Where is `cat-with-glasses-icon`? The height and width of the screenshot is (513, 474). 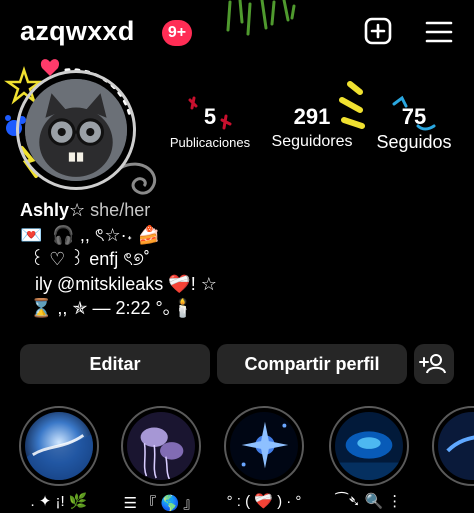
cat-with-glasses-icon is located at coordinates (76, 130).